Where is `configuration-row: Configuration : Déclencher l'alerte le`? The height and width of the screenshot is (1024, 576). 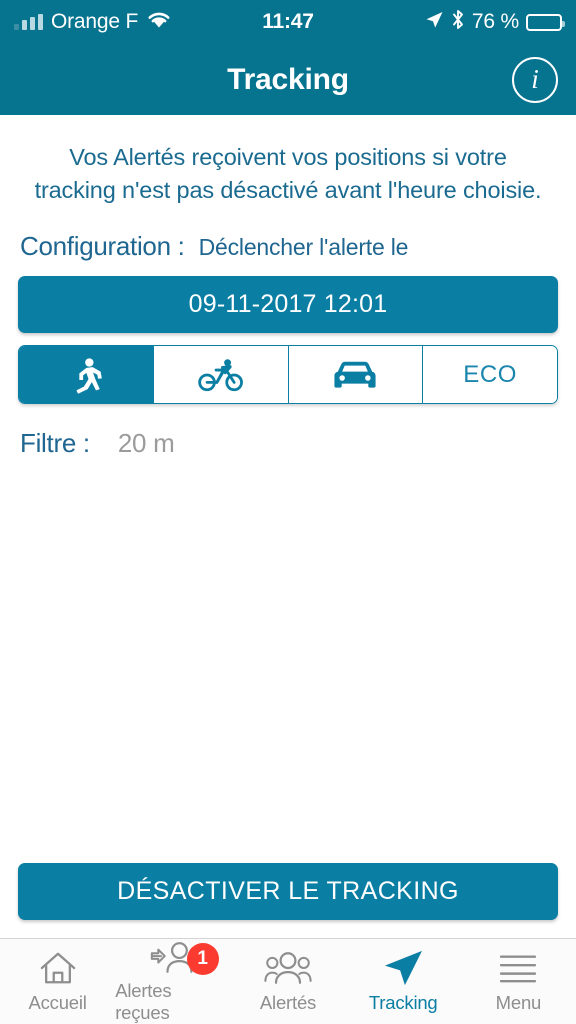 configuration-row: Configuration : Déclencher l'alerte le is located at coordinates (288, 246).